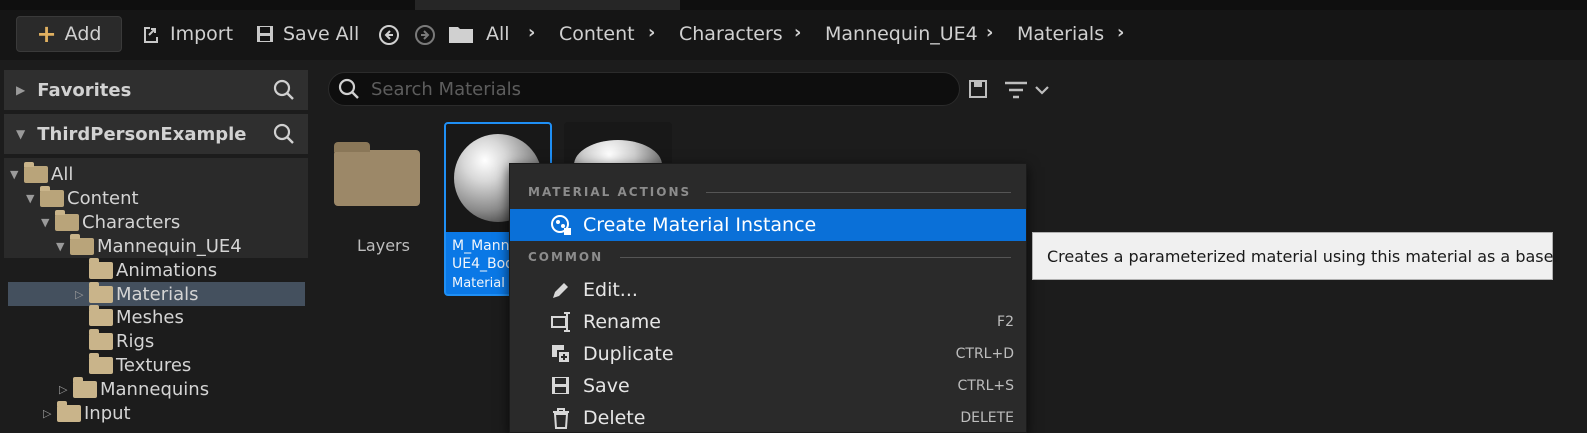  Describe the element at coordinates (483, 264) in the screenshot. I see `material-name-line2: UE4_Bod` at that location.